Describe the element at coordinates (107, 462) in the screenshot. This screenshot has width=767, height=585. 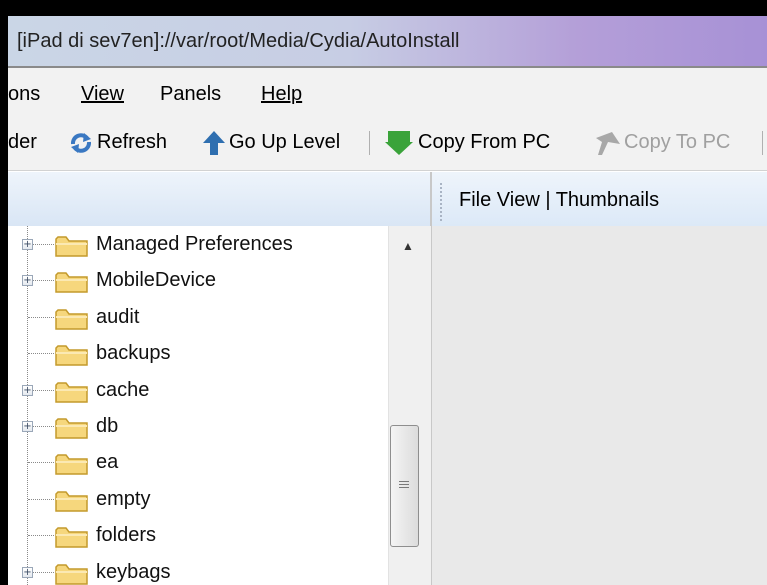
I see `tree-item-label: ea` at that location.